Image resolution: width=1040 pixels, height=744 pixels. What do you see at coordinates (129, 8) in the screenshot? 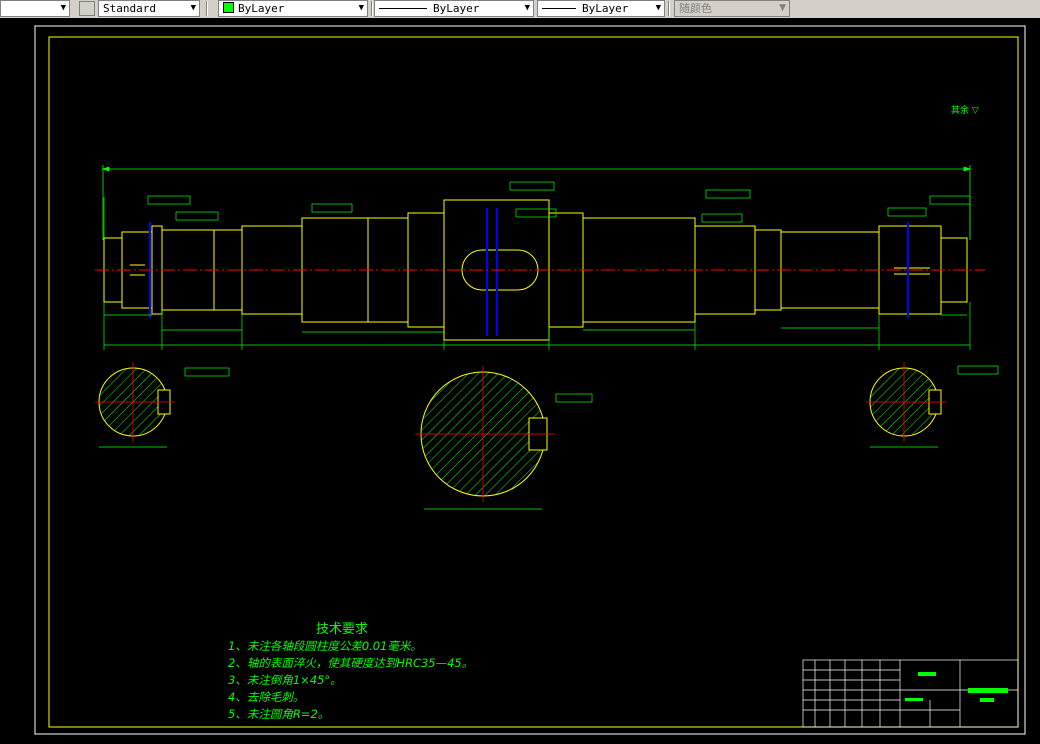
I see `text-style-value: Standard` at bounding box center [129, 8].